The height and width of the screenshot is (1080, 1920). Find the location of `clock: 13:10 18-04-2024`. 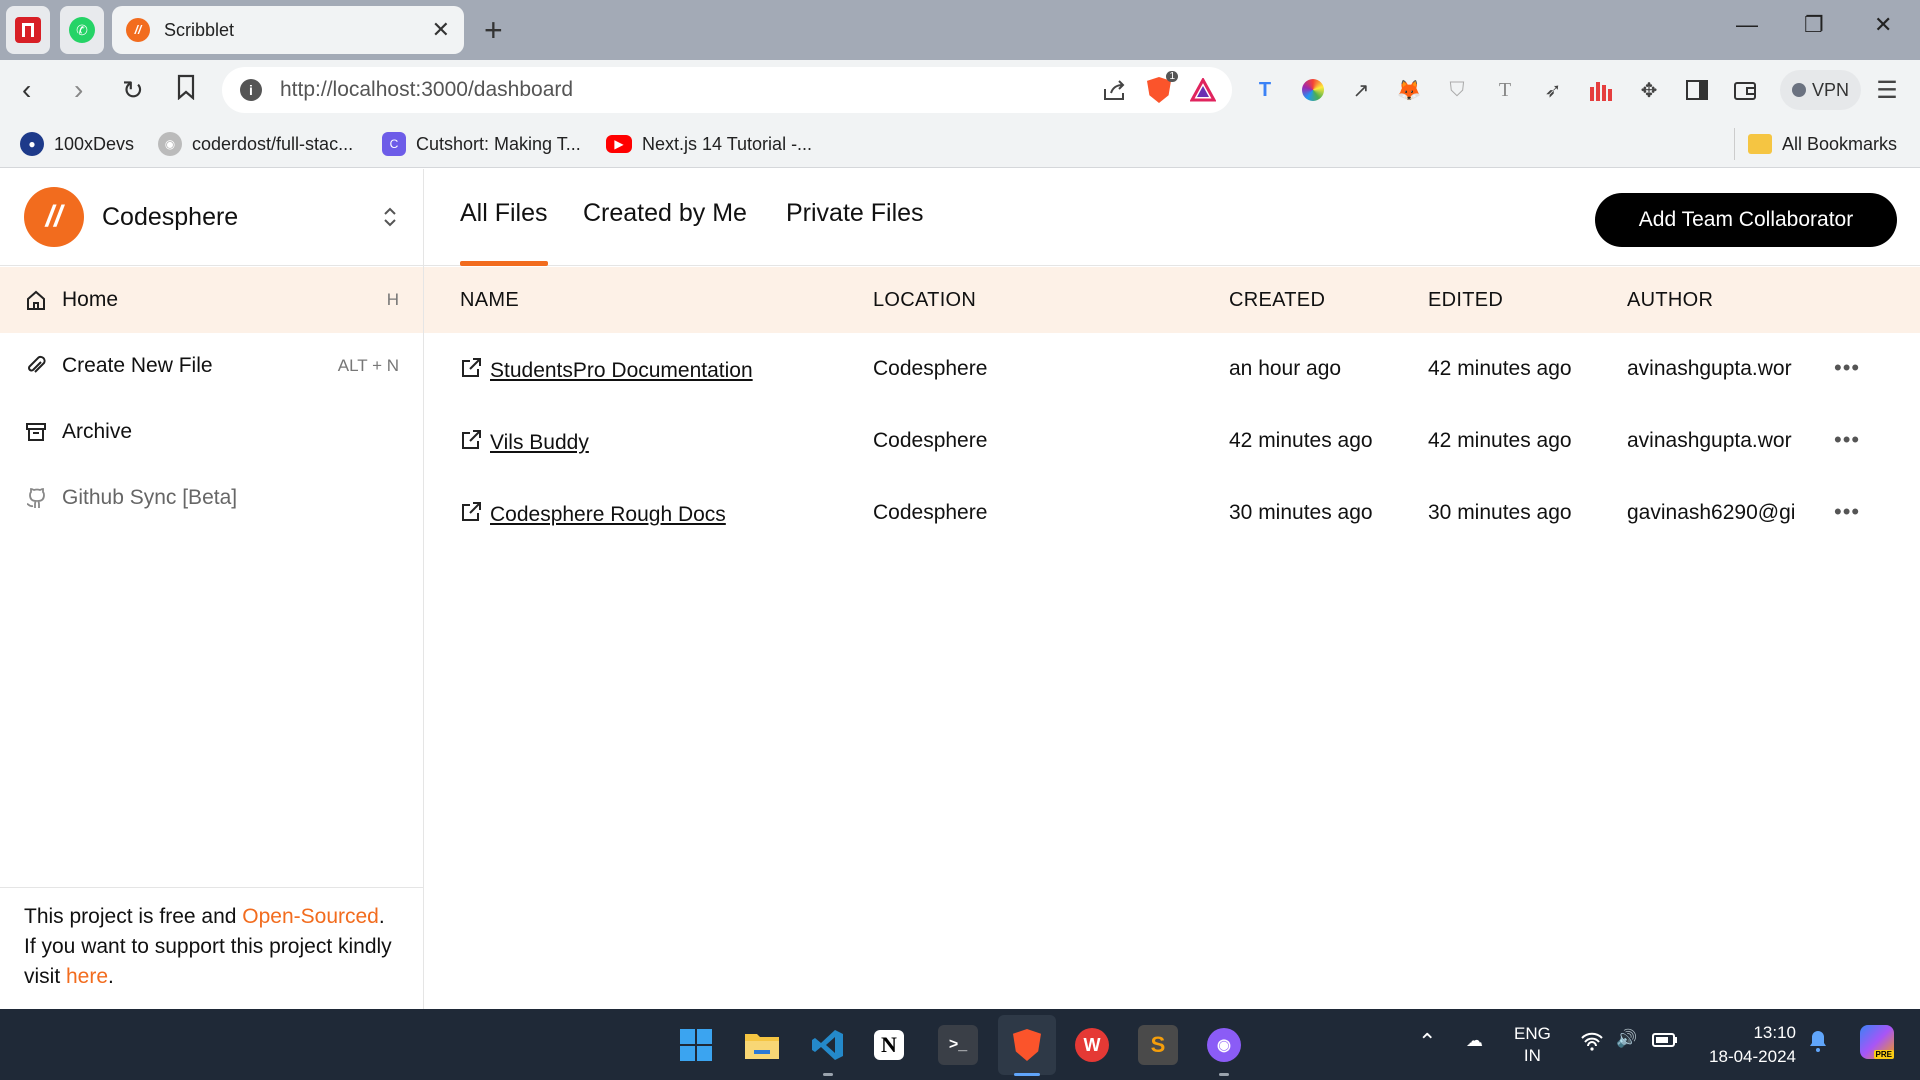

clock: 13:10 18-04-2024 is located at coordinates (1748, 1045).